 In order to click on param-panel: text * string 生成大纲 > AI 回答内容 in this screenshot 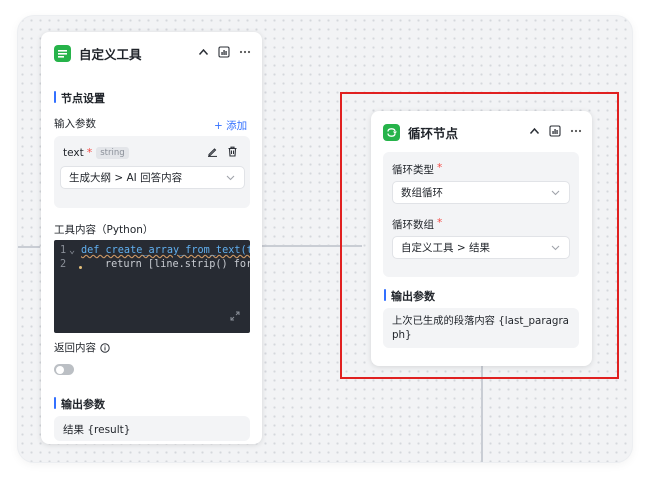, I will do `click(152, 172)`.